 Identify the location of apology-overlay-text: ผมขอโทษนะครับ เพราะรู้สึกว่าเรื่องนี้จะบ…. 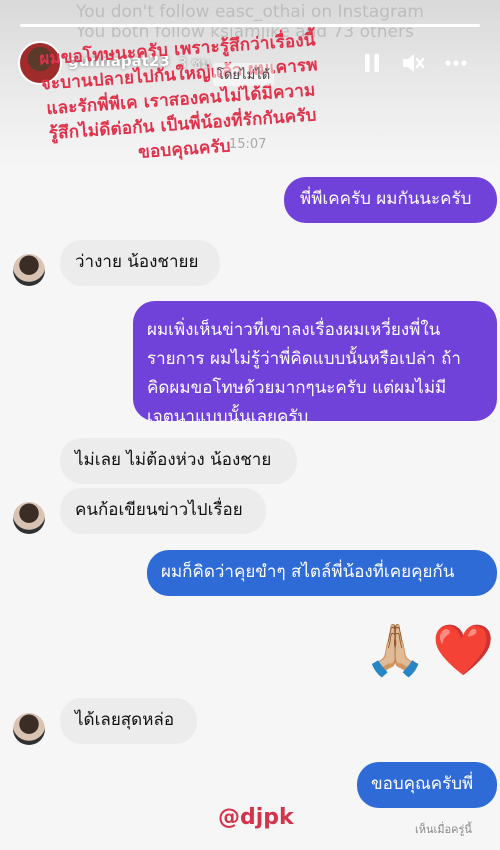
(178, 96).